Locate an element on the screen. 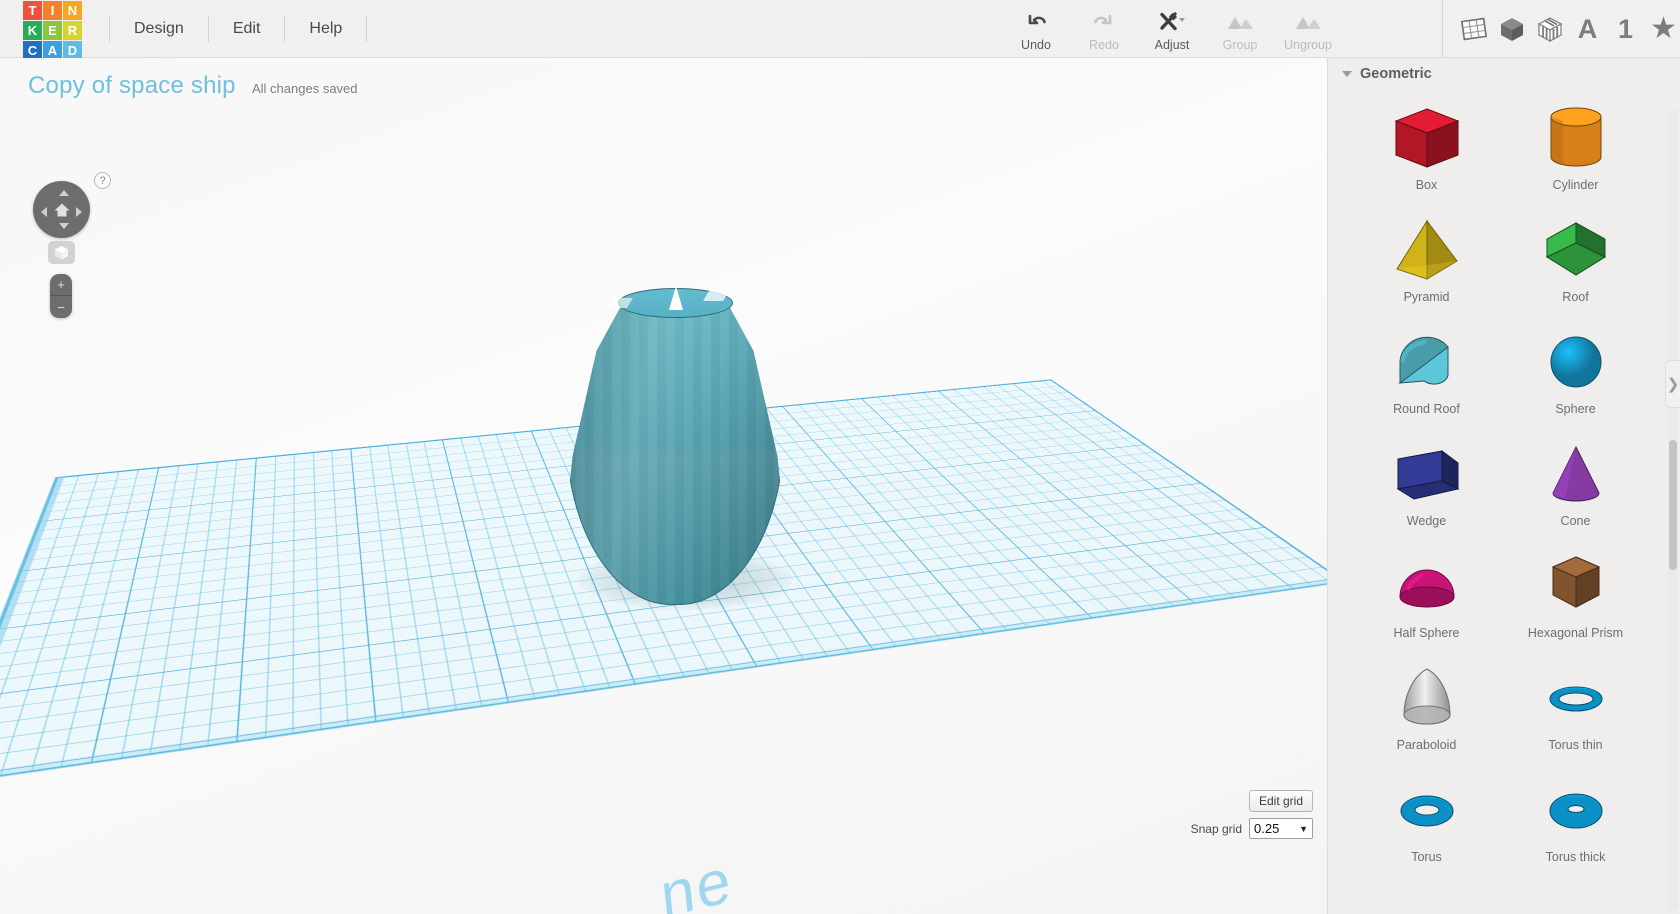 Image resolution: width=1680 pixels, height=914 pixels. number-tool-glyph: 1 is located at coordinates (1625, 28).